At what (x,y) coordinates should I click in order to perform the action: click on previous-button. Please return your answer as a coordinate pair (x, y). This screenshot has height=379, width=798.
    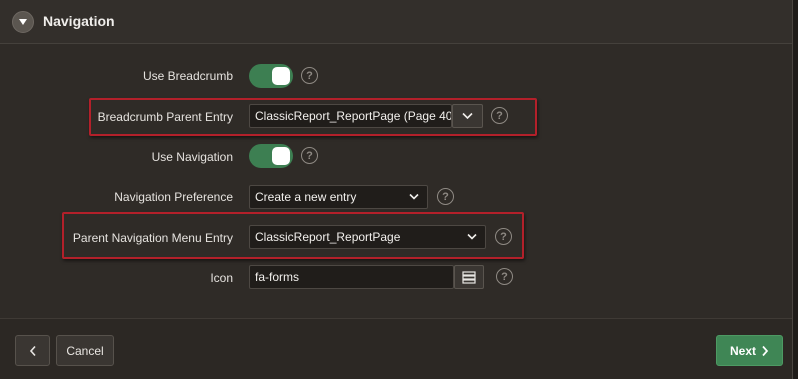
    Looking at the image, I should click on (32, 350).